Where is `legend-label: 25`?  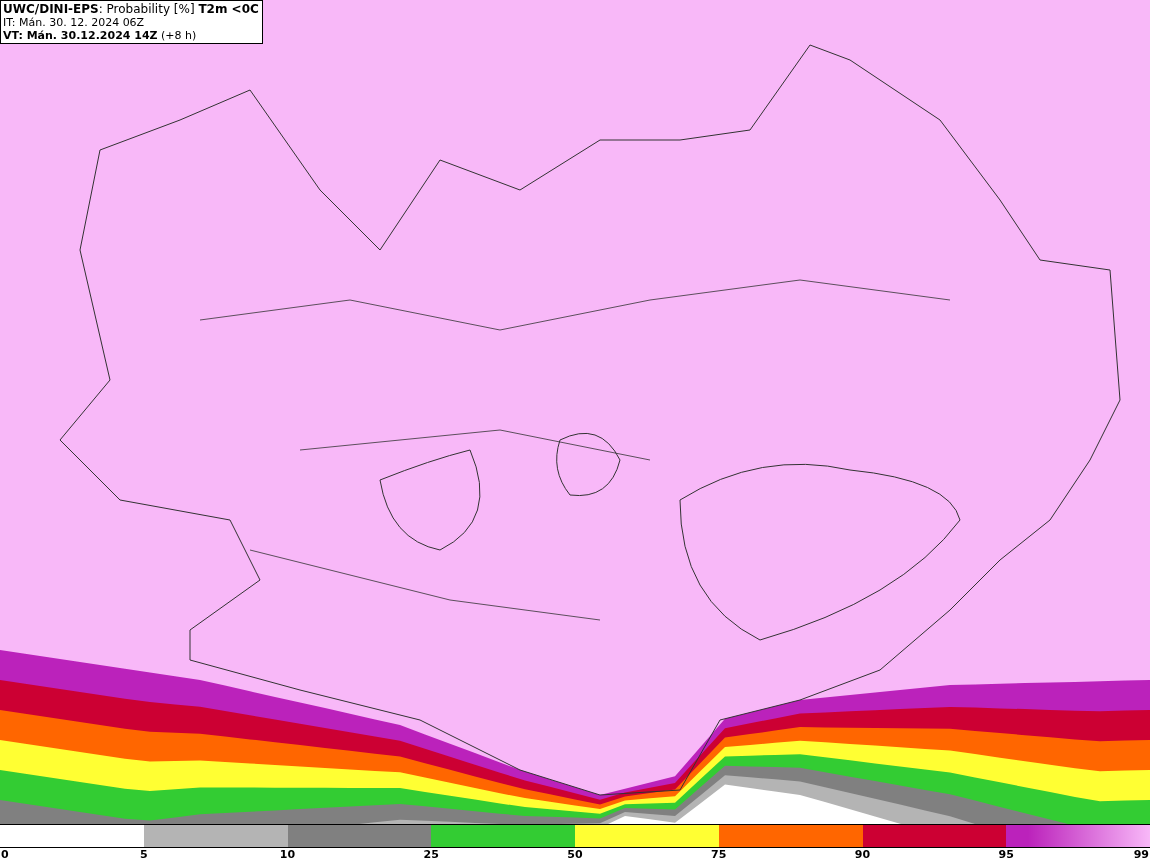
legend-label: 25 is located at coordinates (431, 855).